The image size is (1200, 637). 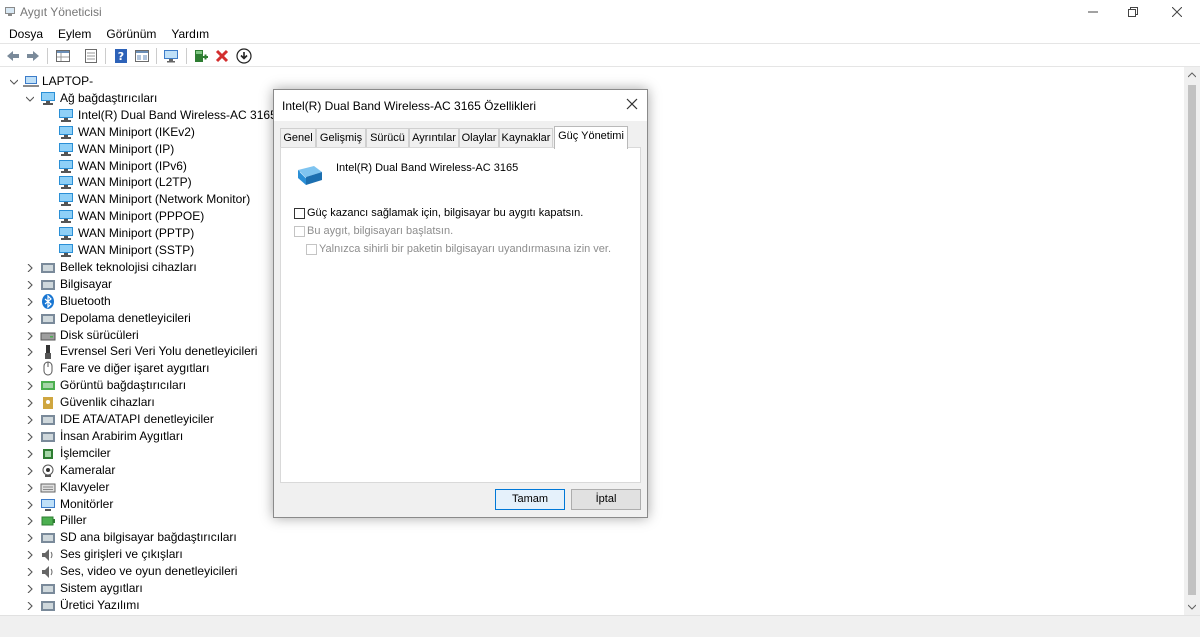 I want to click on toolbar: ?, so click(x=600, y=55).